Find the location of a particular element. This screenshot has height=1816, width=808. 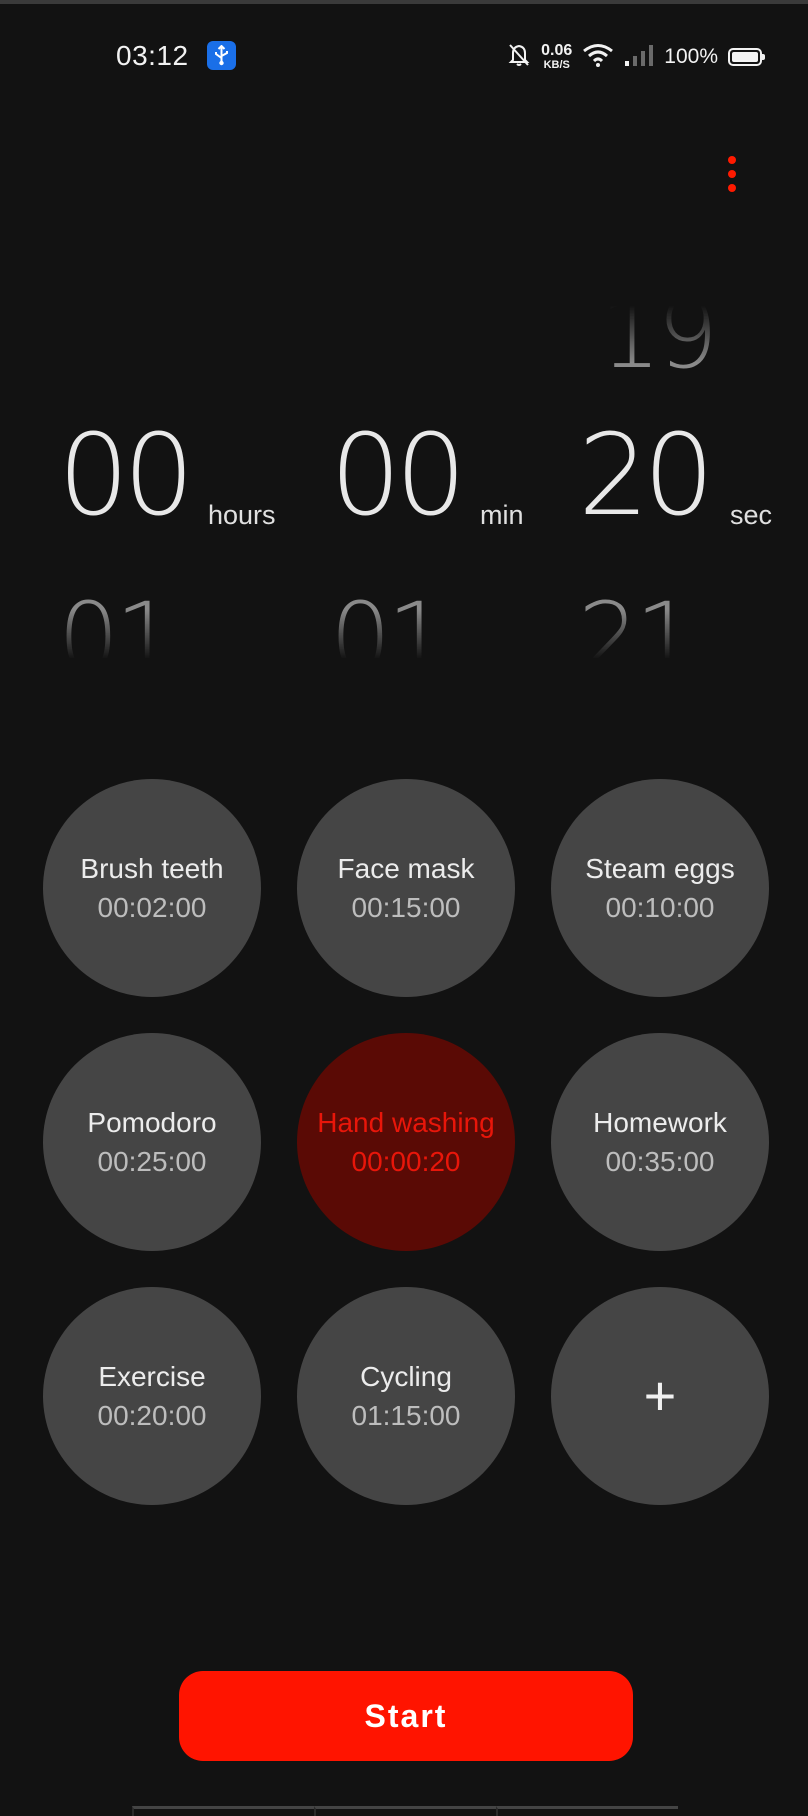

net-speed-value: 0.06 is located at coordinates (557, 50).